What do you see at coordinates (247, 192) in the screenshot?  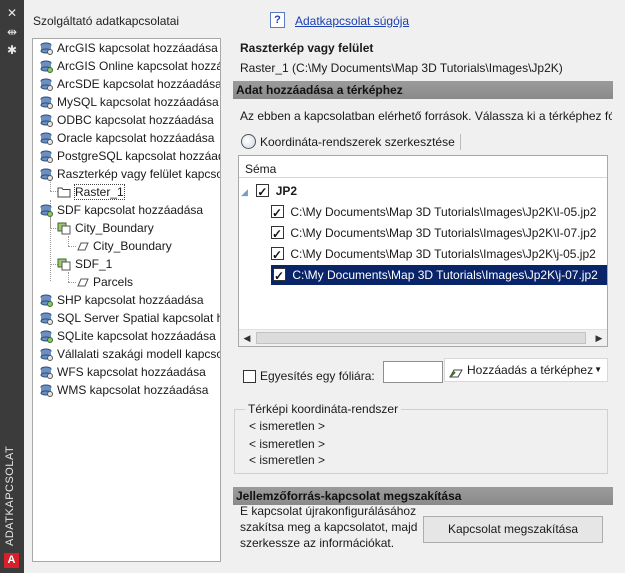 I see `expand-triangle-icon: ◢` at bounding box center [247, 192].